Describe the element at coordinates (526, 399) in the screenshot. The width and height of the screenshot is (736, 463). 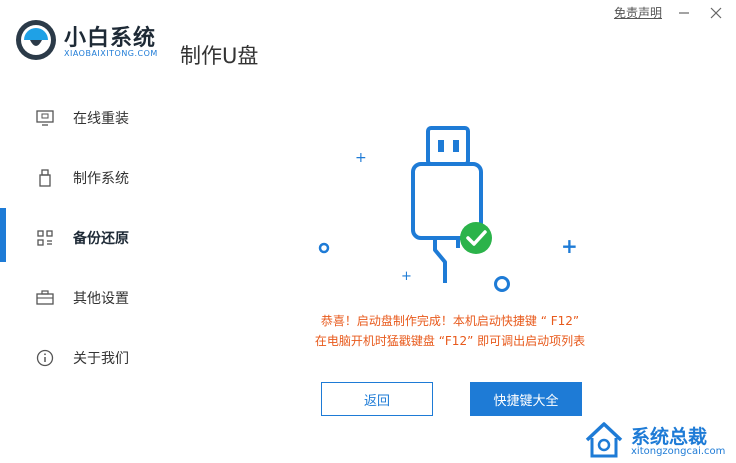
I see `hotkeys-list-button: 快捷键大全` at that location.